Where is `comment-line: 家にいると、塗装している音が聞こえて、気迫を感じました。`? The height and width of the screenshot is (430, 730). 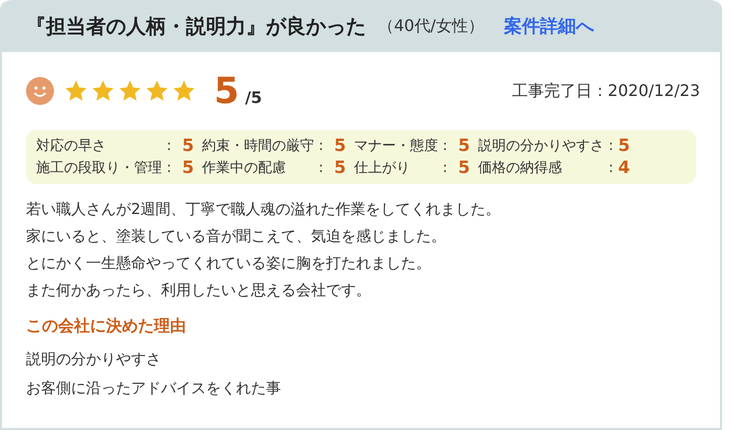 comment-line: 家にいると、塗装している音が聞こえて、気迫を感じました。 is located at coordinates (236, 236).